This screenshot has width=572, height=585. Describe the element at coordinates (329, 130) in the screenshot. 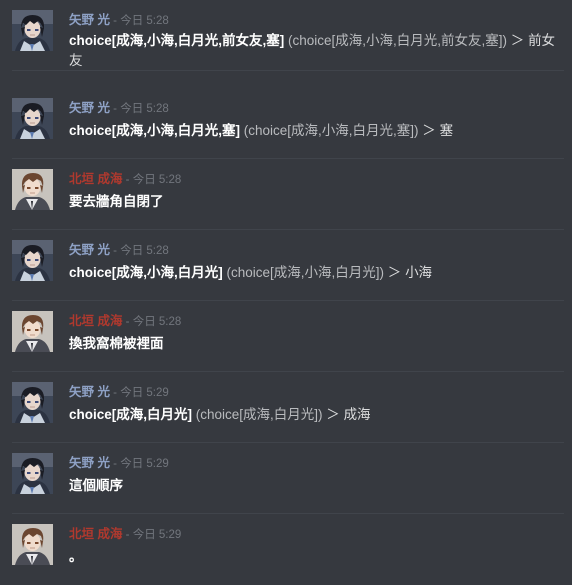

I see `choice-echo: (choice[成海,小海,白月光,塞])` at that location.